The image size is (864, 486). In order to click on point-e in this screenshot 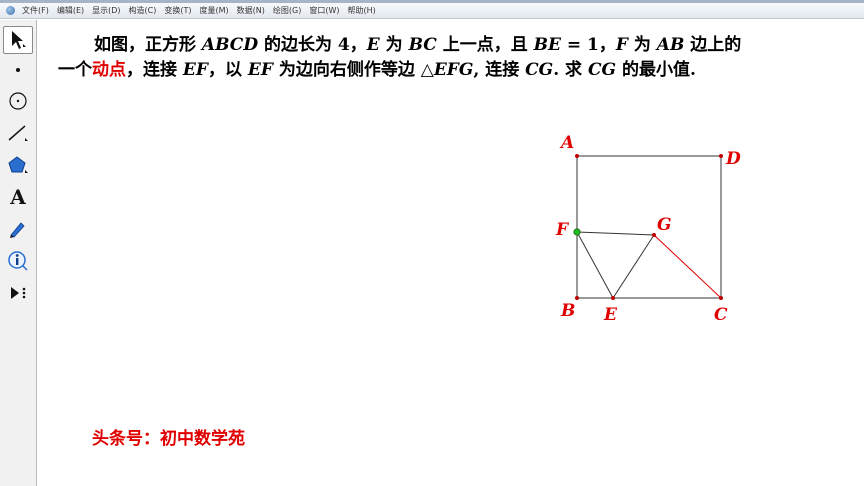, I will do `click(613, 298)`.